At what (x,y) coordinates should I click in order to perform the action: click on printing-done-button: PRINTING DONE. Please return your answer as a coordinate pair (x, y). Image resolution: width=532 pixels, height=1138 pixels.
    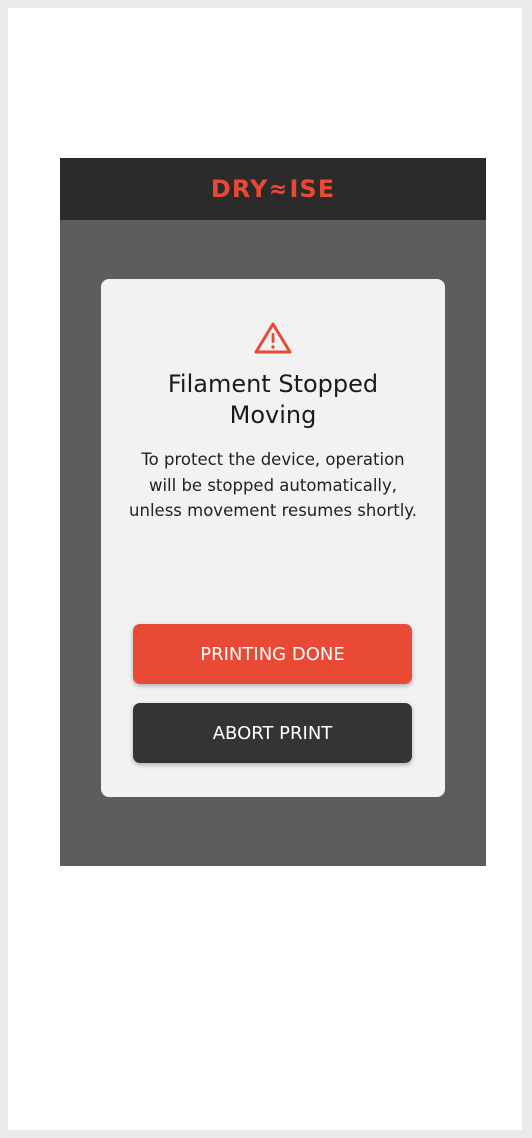
    Looking at the image, I should click on (272, 654).